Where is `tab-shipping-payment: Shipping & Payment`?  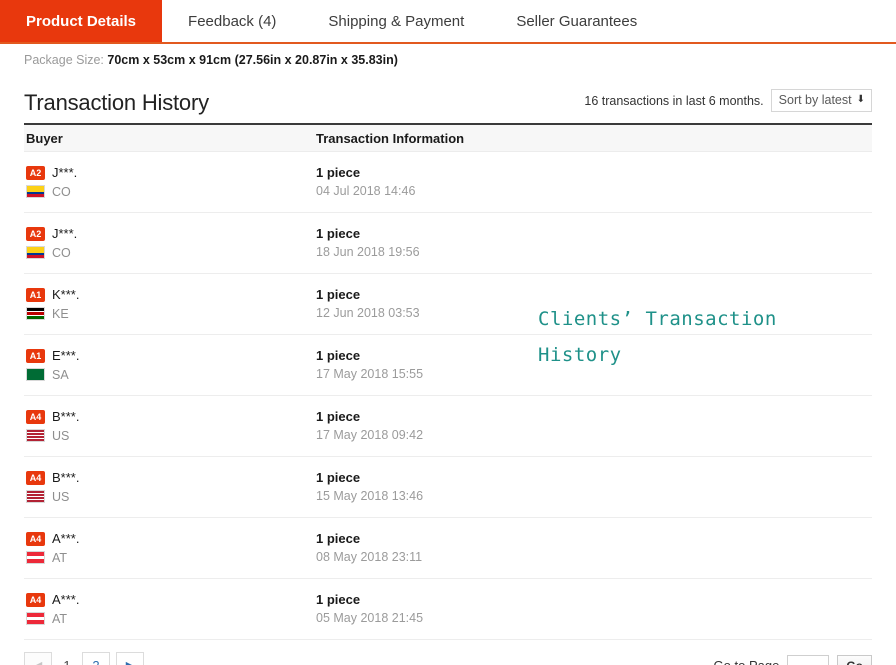
tab-shipping-payment: Shipping & Payment is located at coordinates (396, 21).